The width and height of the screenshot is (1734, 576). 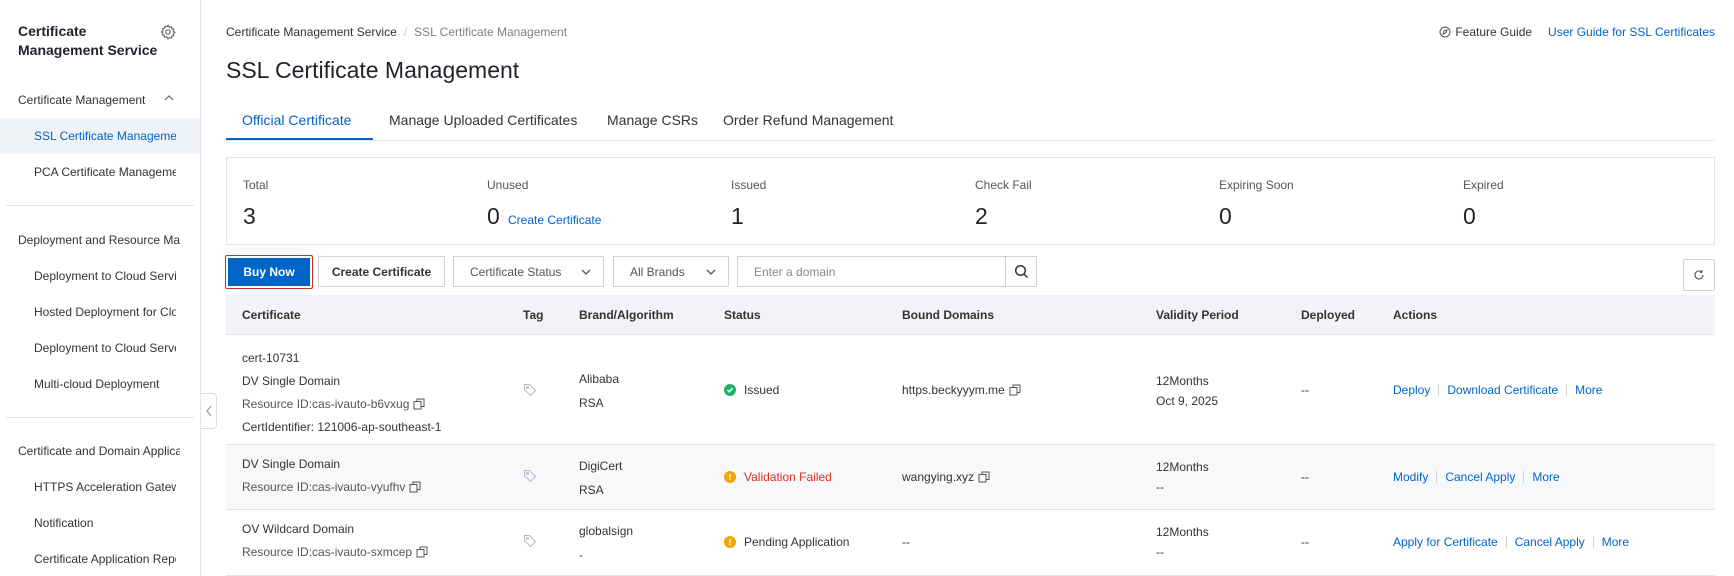 What do you see at coordinates (1445, 542) in the screenshot?
I see `apply-for-certificate-link: Apply for Certificate` at bounding box center [1445, 542].